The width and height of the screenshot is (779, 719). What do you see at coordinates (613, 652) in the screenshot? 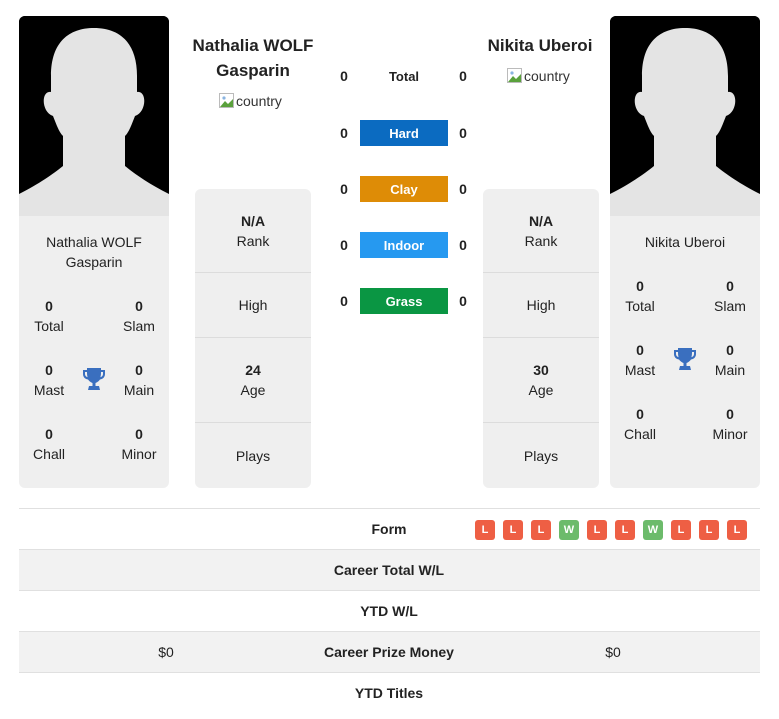
I see `player2-prize-money: $0` at bounding box center [613, 652].